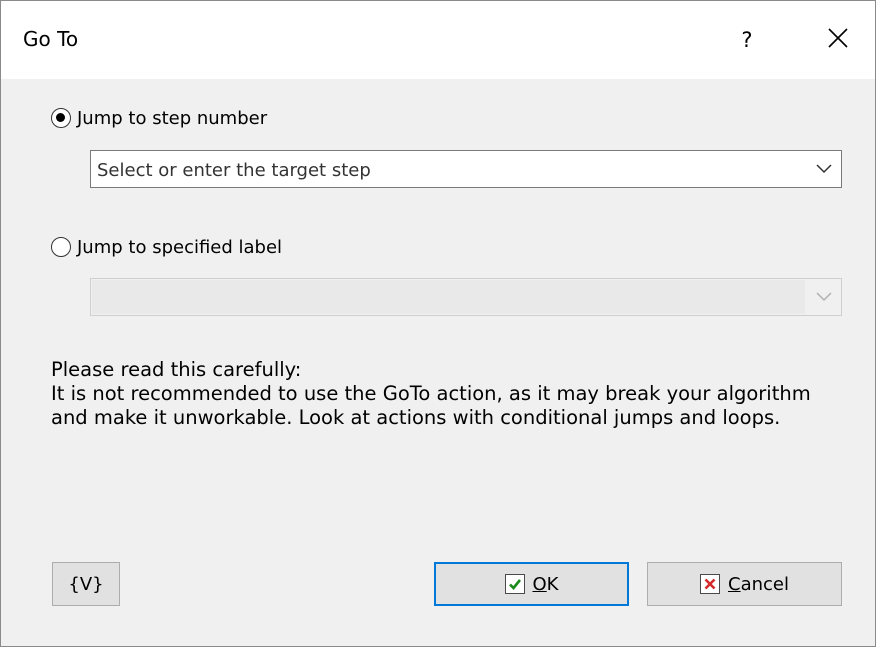  I want to click on radio-jump-to-label: Jump to specified label, so click(166, 247).